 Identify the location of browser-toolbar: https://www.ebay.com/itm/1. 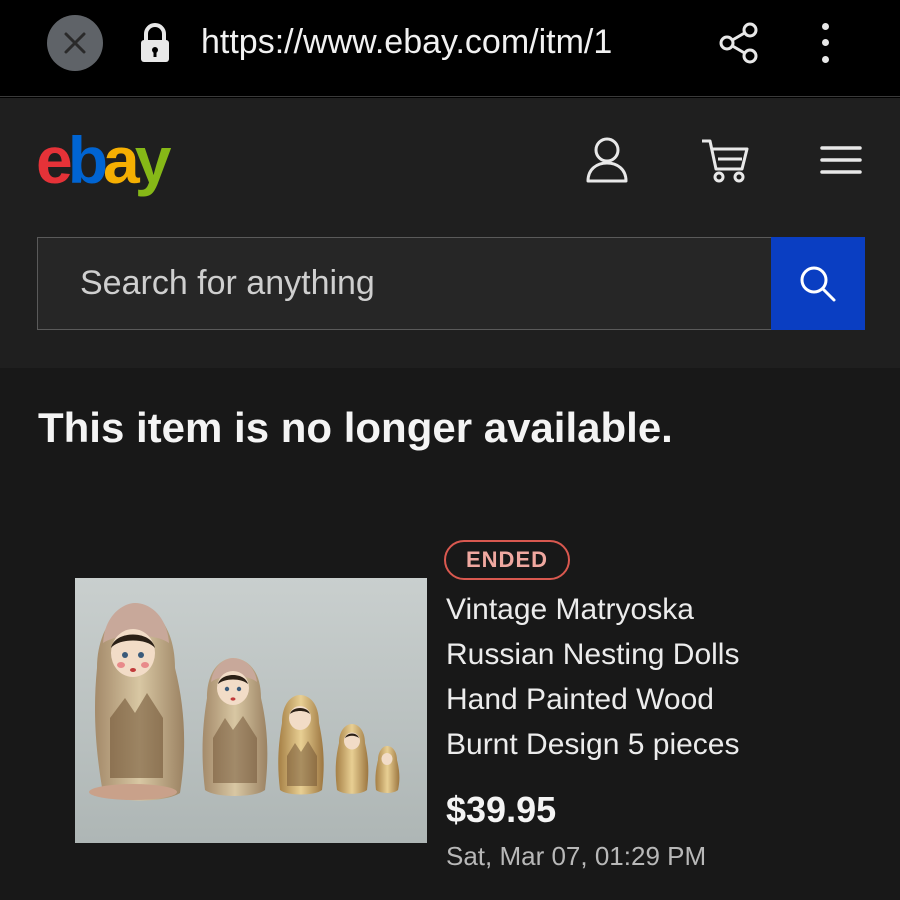
(450, 48).